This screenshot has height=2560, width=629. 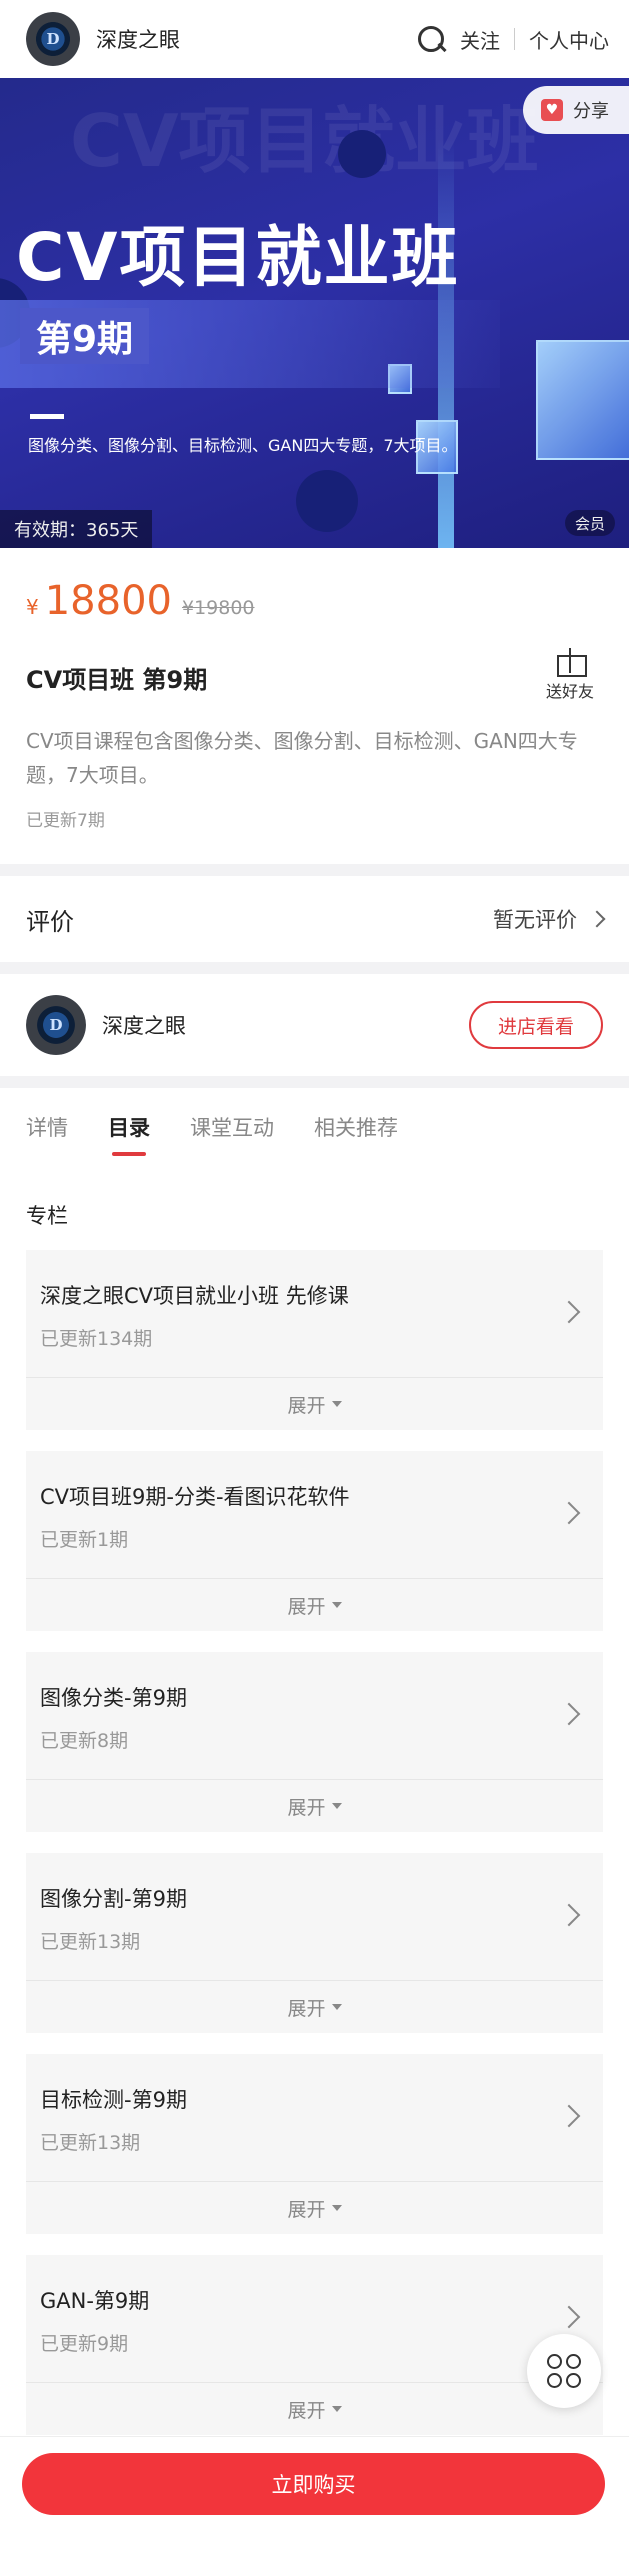 I want to click on floating-menu-button, so click(x=564, y=2371).